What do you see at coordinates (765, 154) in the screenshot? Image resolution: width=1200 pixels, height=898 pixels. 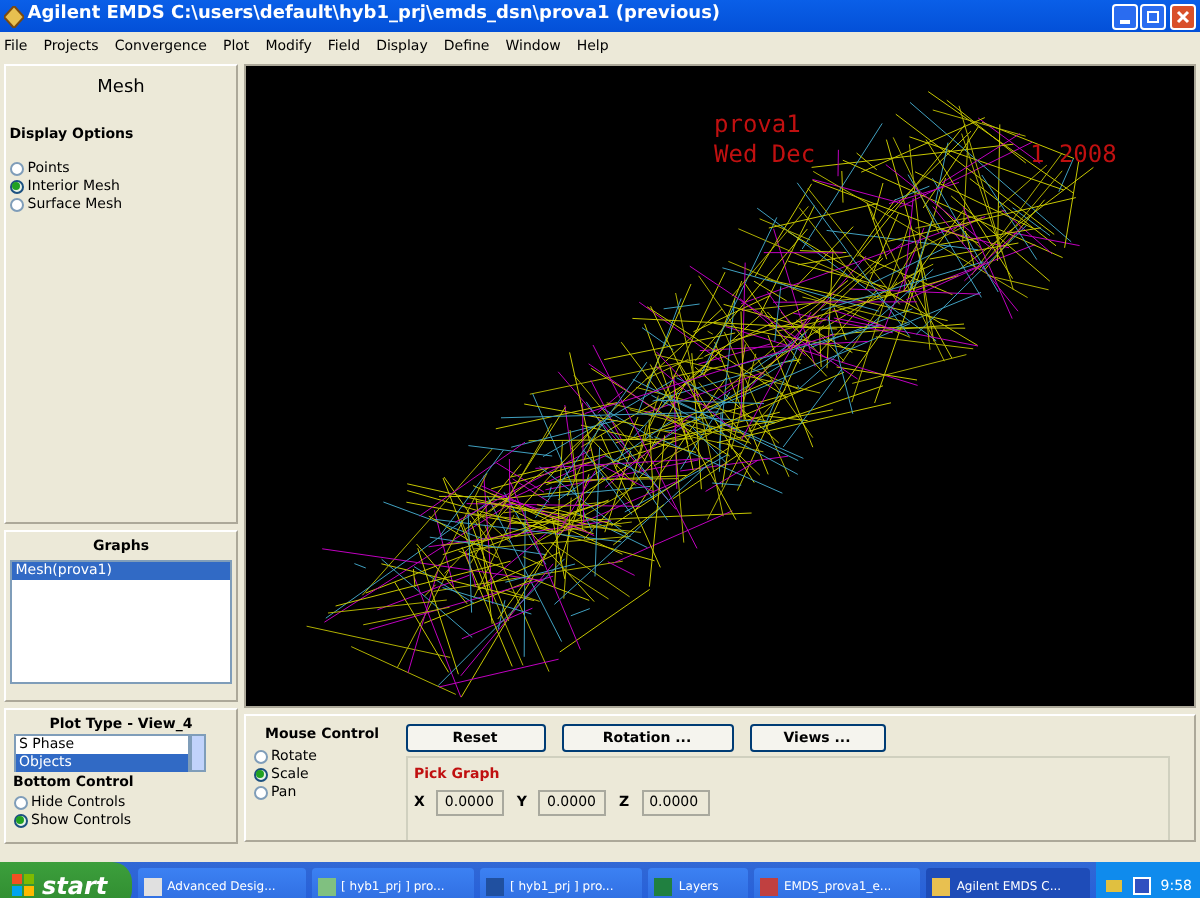 I see `plot-date: Wed Dec` at bounding box center [765, 154].